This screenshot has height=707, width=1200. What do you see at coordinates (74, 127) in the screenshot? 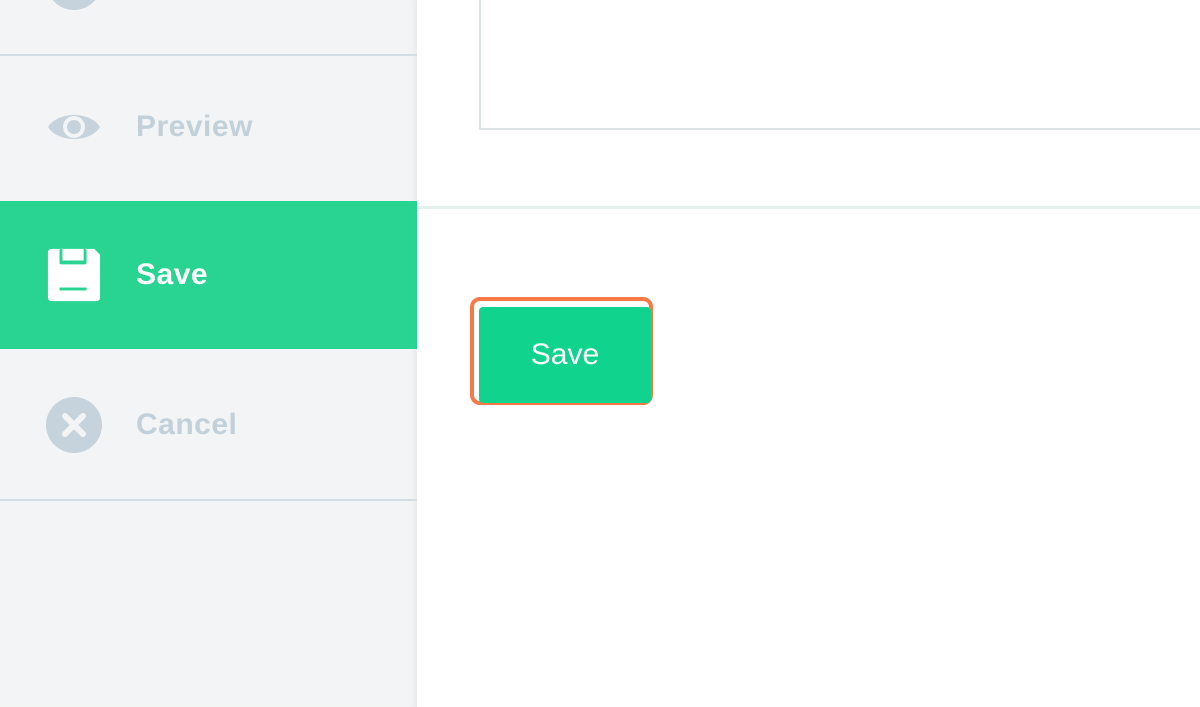
I see `eye-icon` at bounding box center [74, 127].